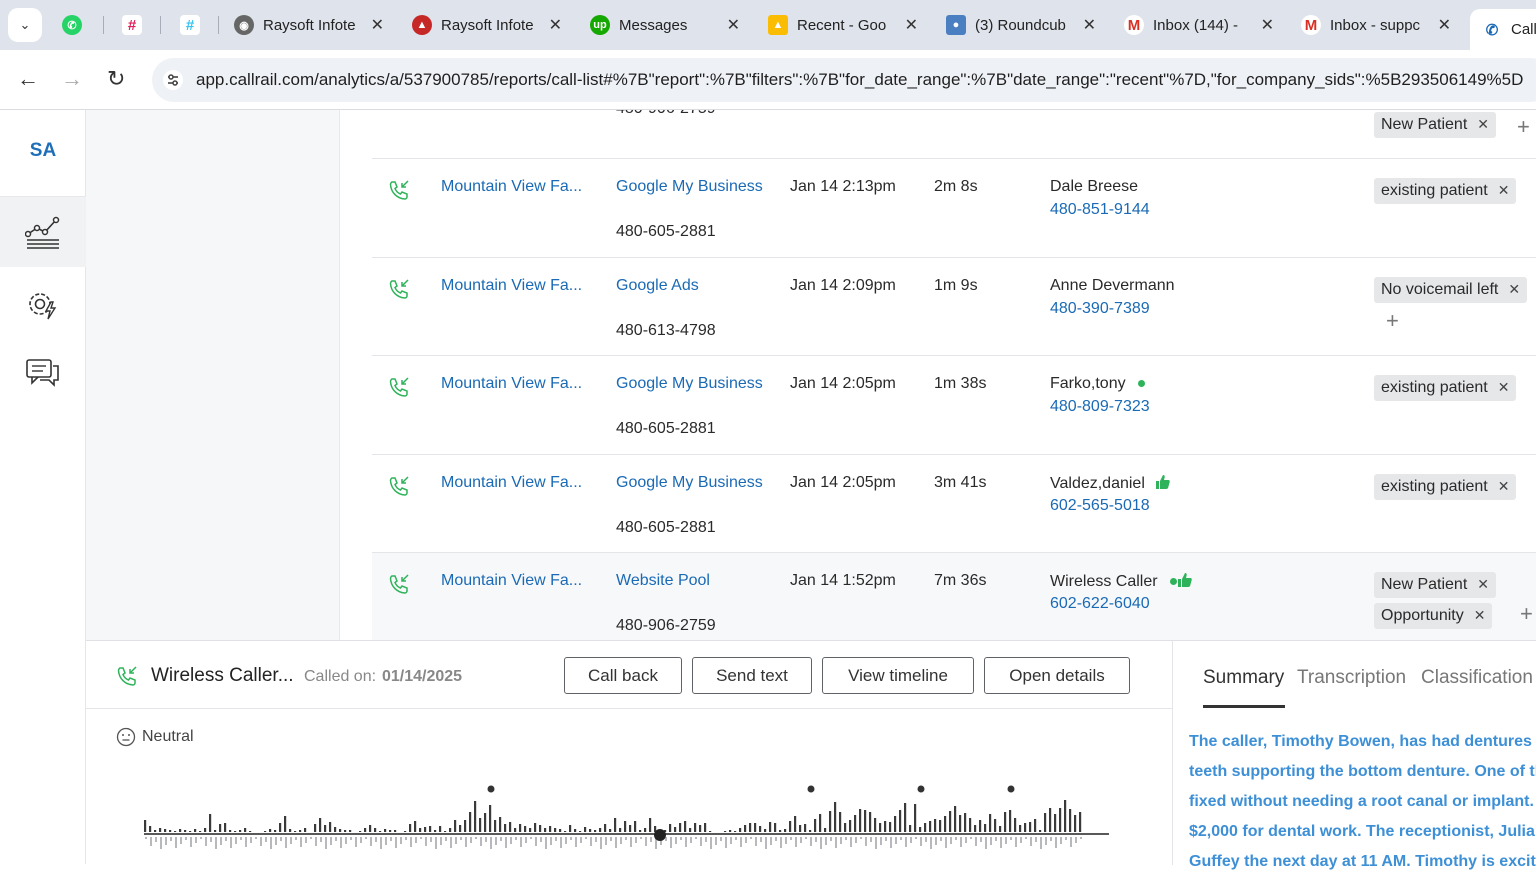 The height and width of the screenshot is (877, 1536). What do you see at coordinates (954, 134) in the screenshot?
I see `table-row: 480-906-2759 New Patient ✕ +` at bounding box center [954, 134].